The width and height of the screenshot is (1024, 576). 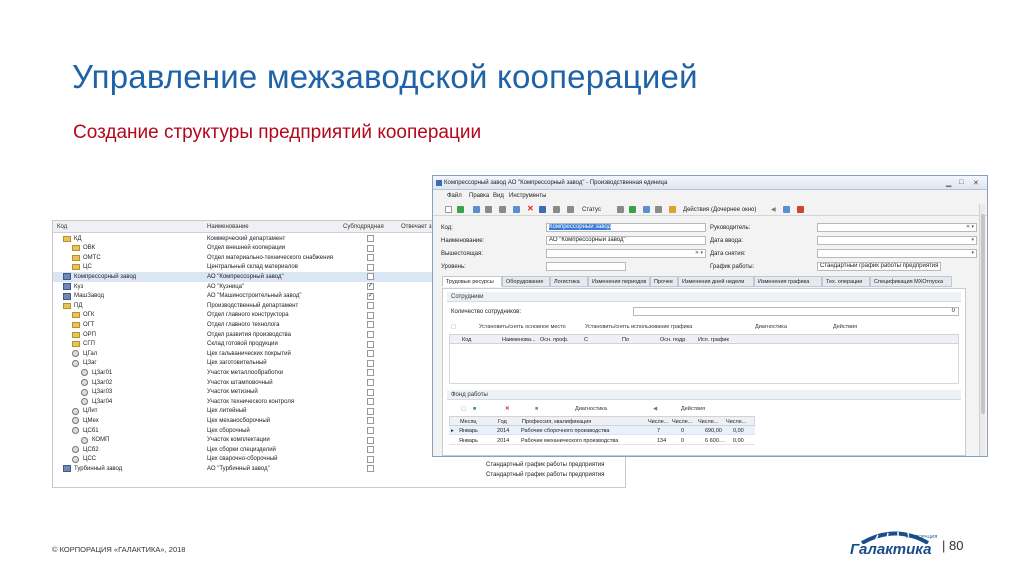 I want to click on staff-col-prof: Осн. проф., so click(x=554, y=340).